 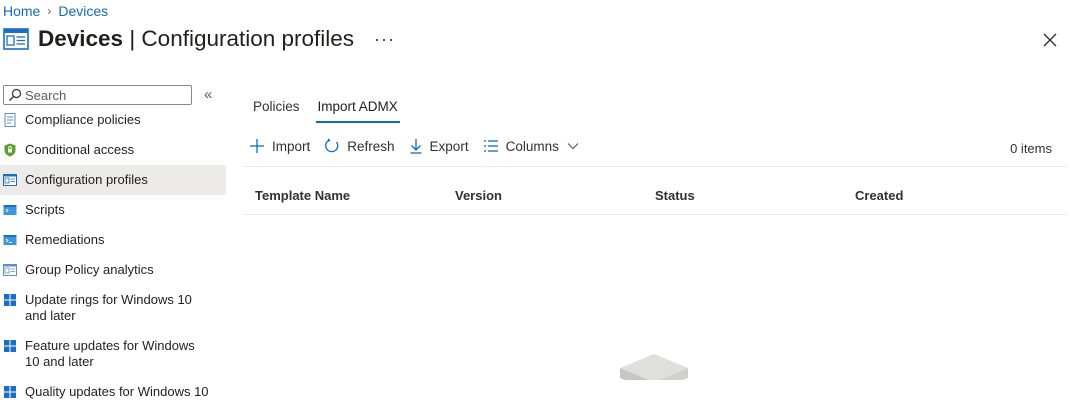 I want to click on import-label: Import, so click(x=291, y=146).